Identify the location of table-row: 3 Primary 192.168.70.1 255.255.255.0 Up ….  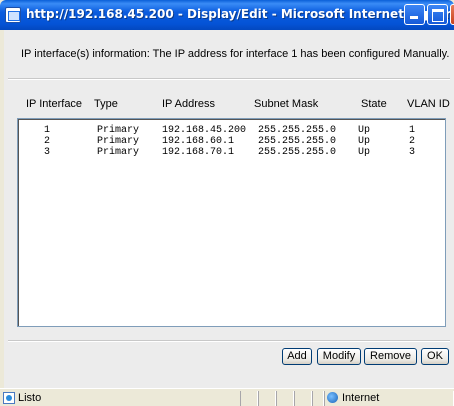
(231, 152).